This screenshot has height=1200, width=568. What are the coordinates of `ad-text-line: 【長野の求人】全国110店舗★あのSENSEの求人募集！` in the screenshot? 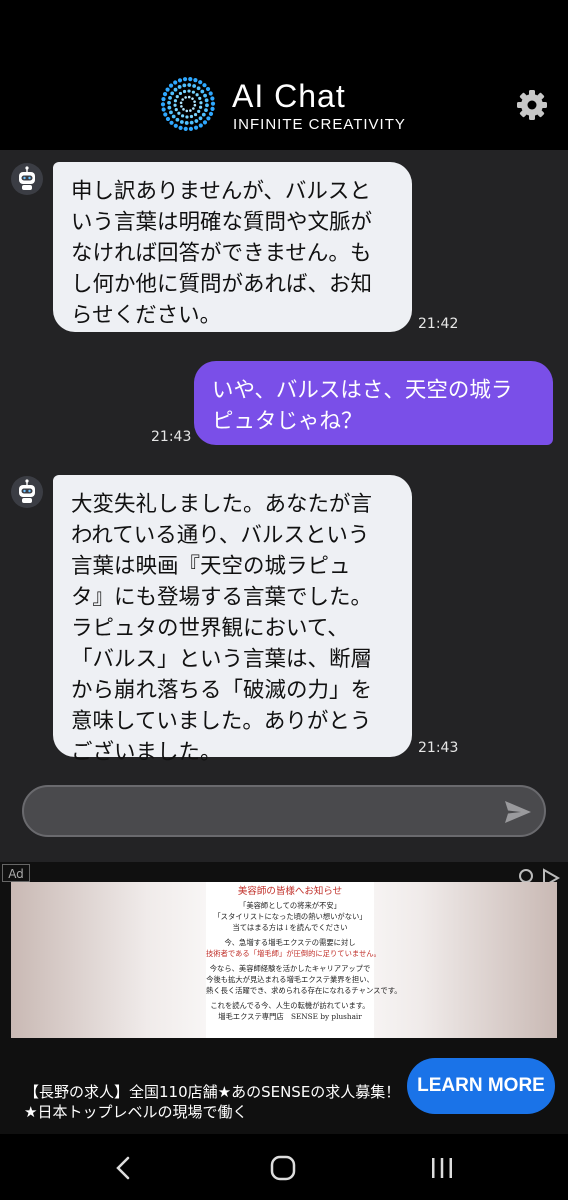 It's located at (212, 1092).